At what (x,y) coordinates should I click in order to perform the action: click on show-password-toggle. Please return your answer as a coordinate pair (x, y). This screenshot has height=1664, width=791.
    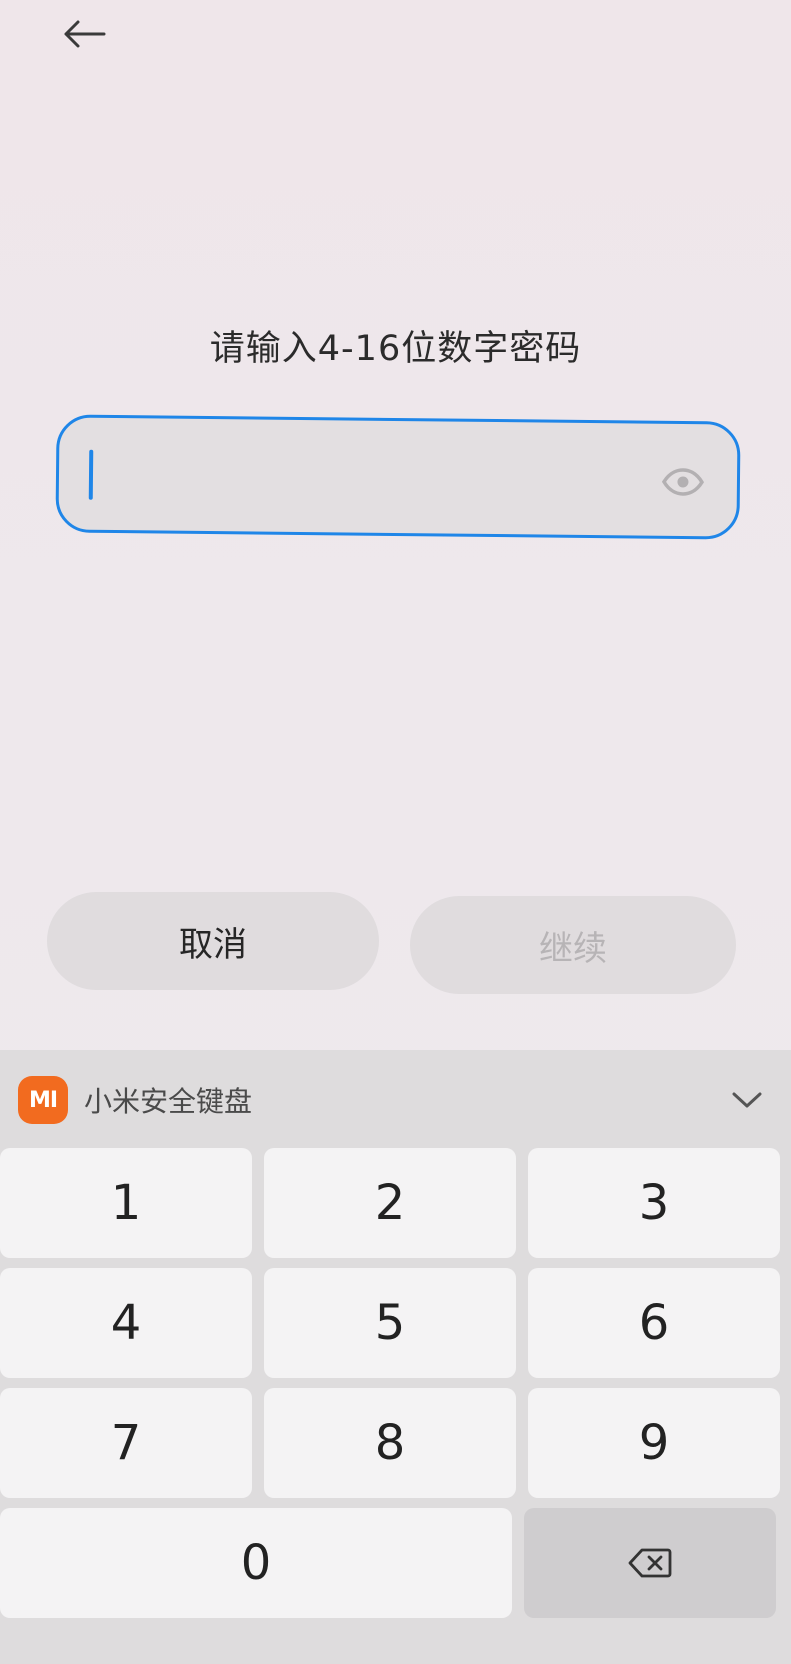
    Looking at the image, I should click on (683, 482).